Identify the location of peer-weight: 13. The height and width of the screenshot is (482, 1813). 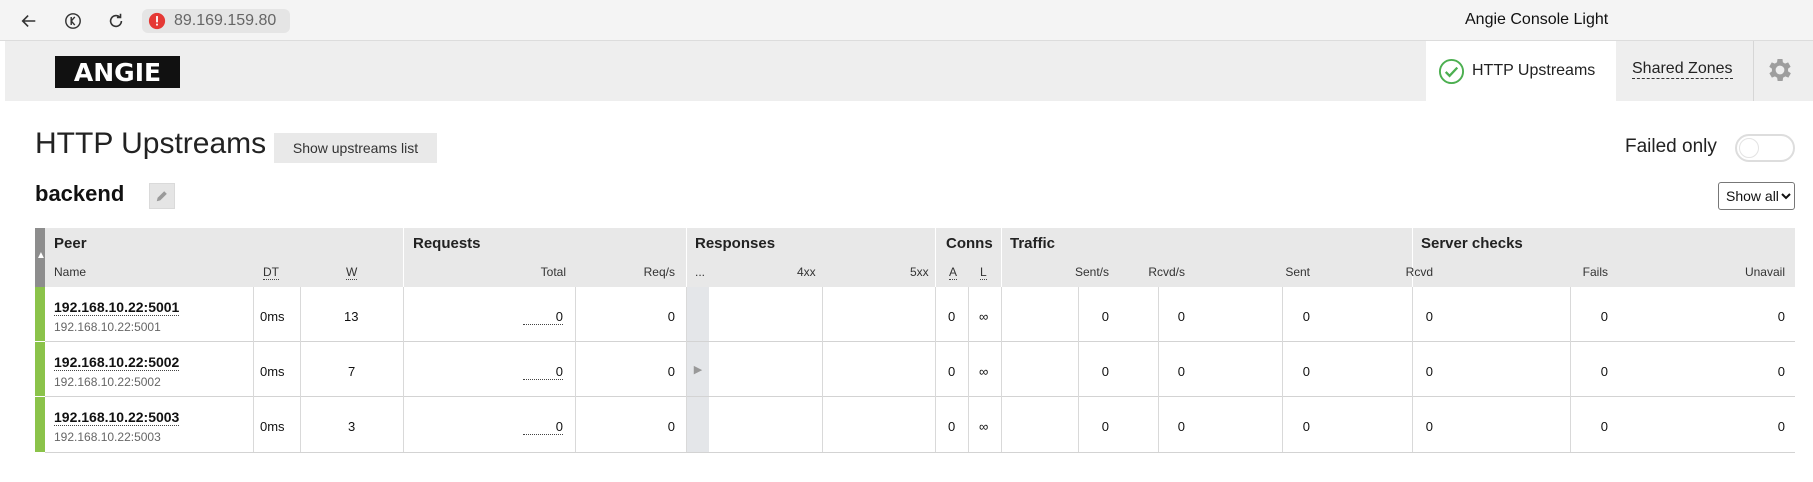
(351, 316).